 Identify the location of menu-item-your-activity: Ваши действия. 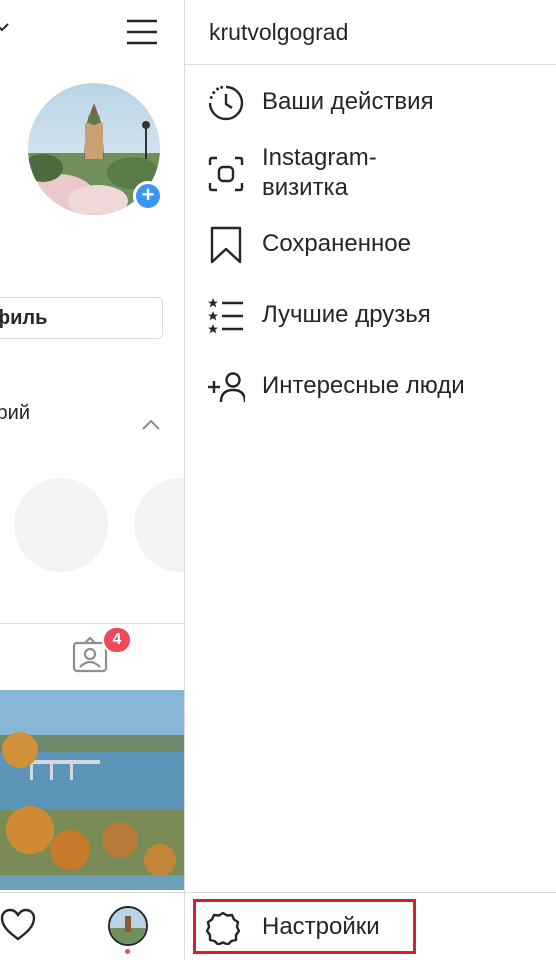
(370, 102).